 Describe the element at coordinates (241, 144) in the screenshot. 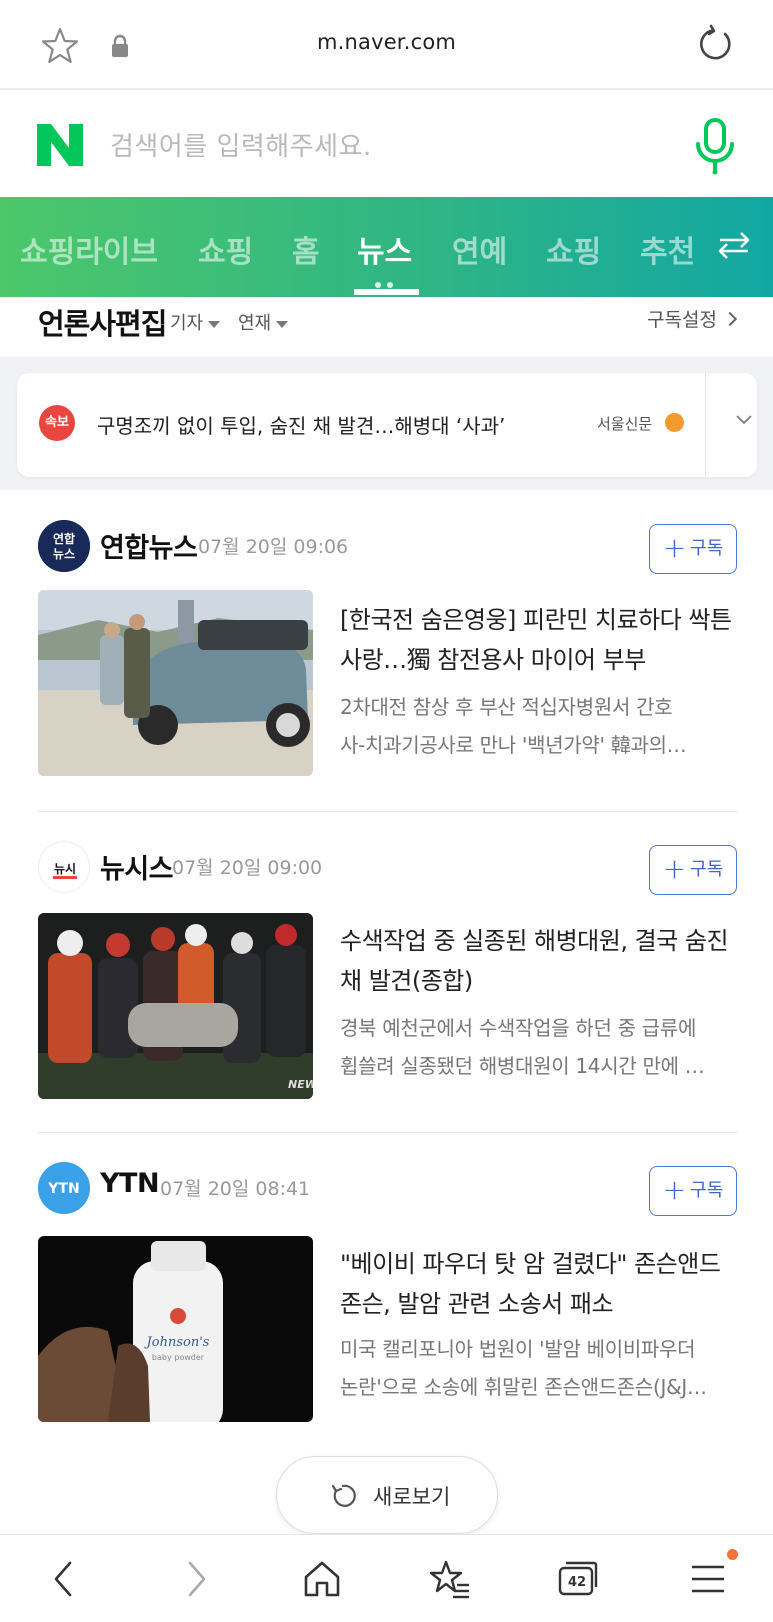

I see `search-input: 검색어를 입력해주세요.` at that location.